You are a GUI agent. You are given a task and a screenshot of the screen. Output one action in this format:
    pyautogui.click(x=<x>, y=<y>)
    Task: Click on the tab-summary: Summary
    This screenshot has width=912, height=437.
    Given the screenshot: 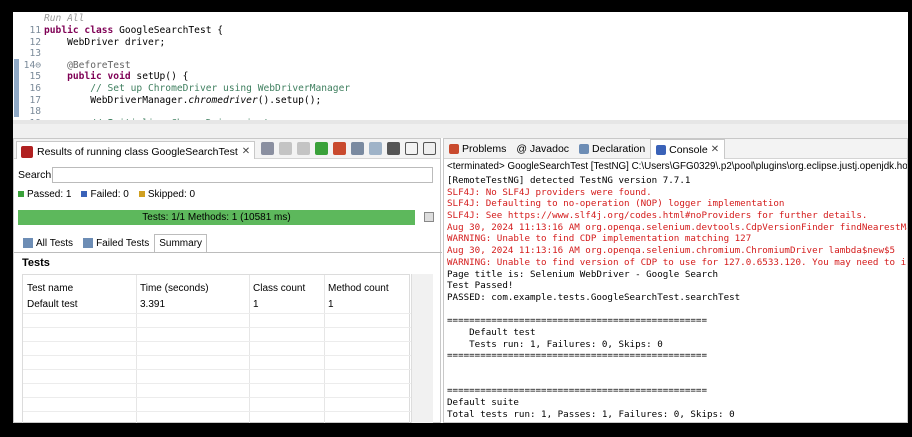 What is the action you would take?
    pyautogui.click(x=181, y=243)
    